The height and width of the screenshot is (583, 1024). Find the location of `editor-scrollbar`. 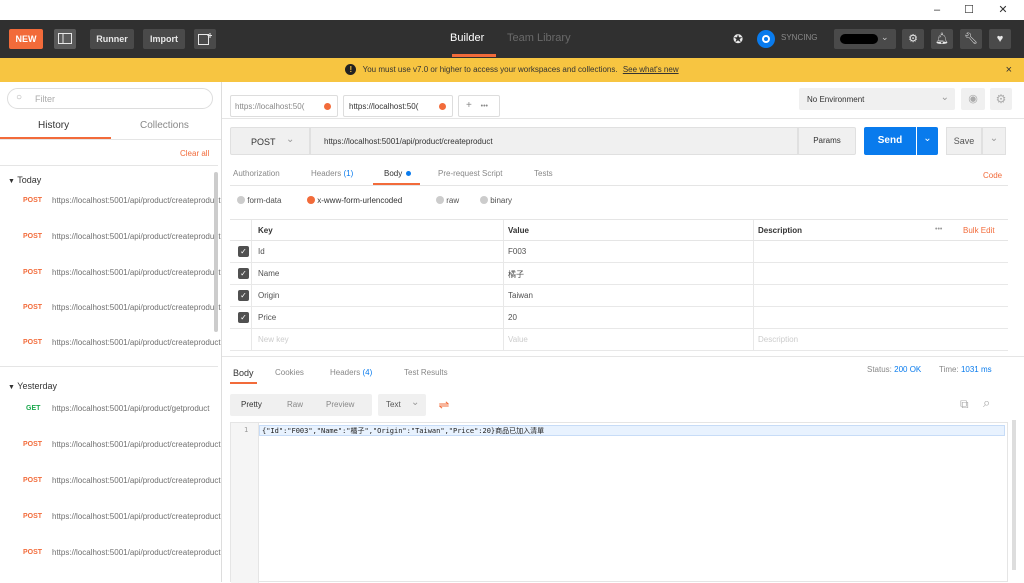

editor-scrollbar is located at coordinates (1014, 495).